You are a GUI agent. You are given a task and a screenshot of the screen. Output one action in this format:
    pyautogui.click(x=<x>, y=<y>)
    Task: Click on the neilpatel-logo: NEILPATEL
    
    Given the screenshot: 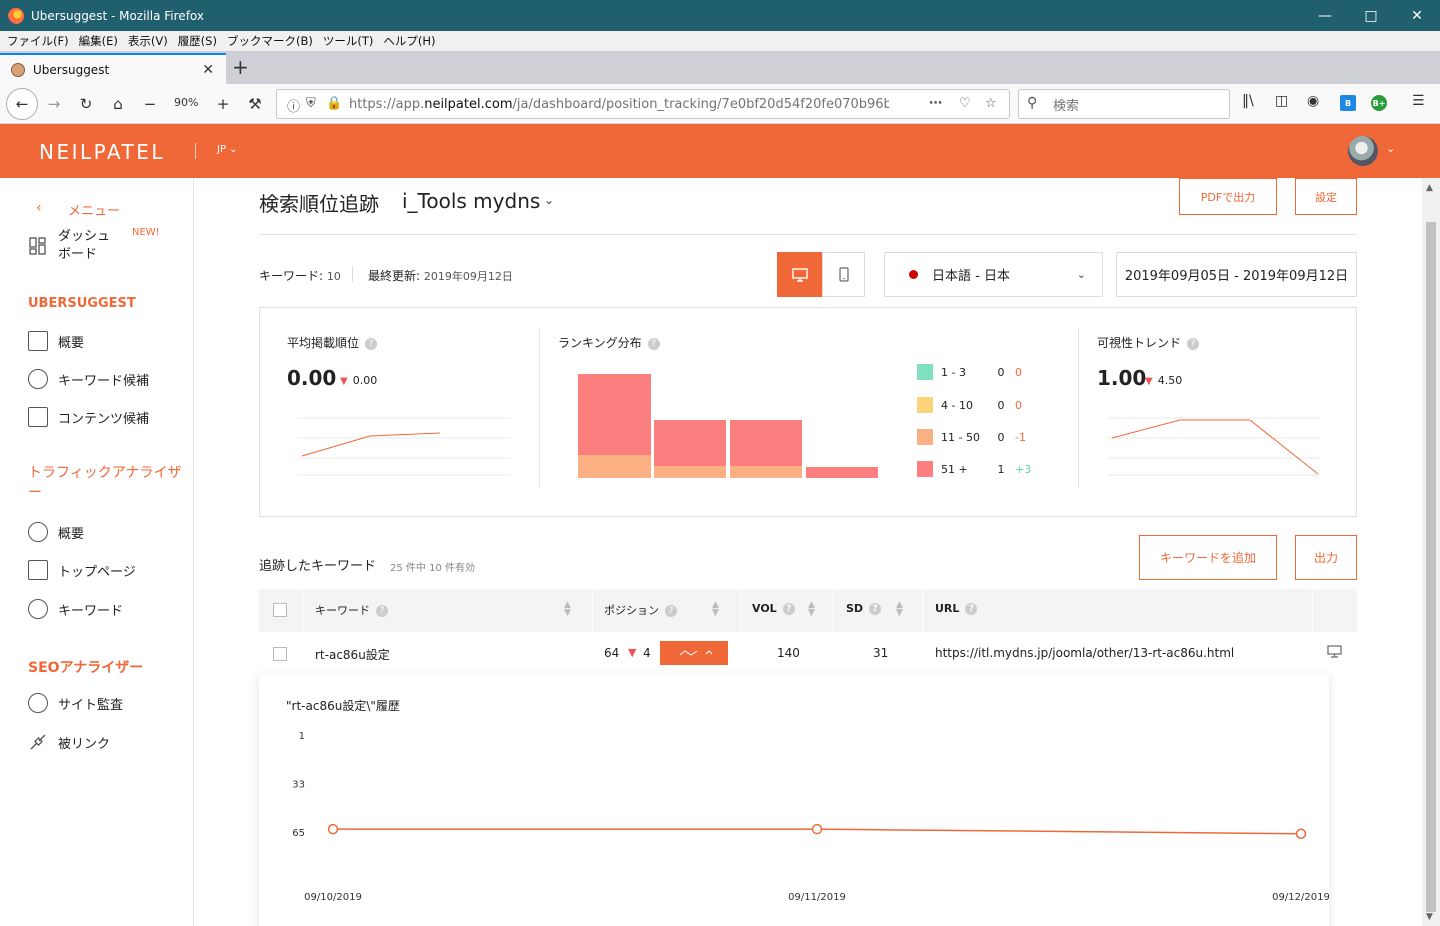 What is the action you would take?
    pyautogui.click(x=102, y=152)
    